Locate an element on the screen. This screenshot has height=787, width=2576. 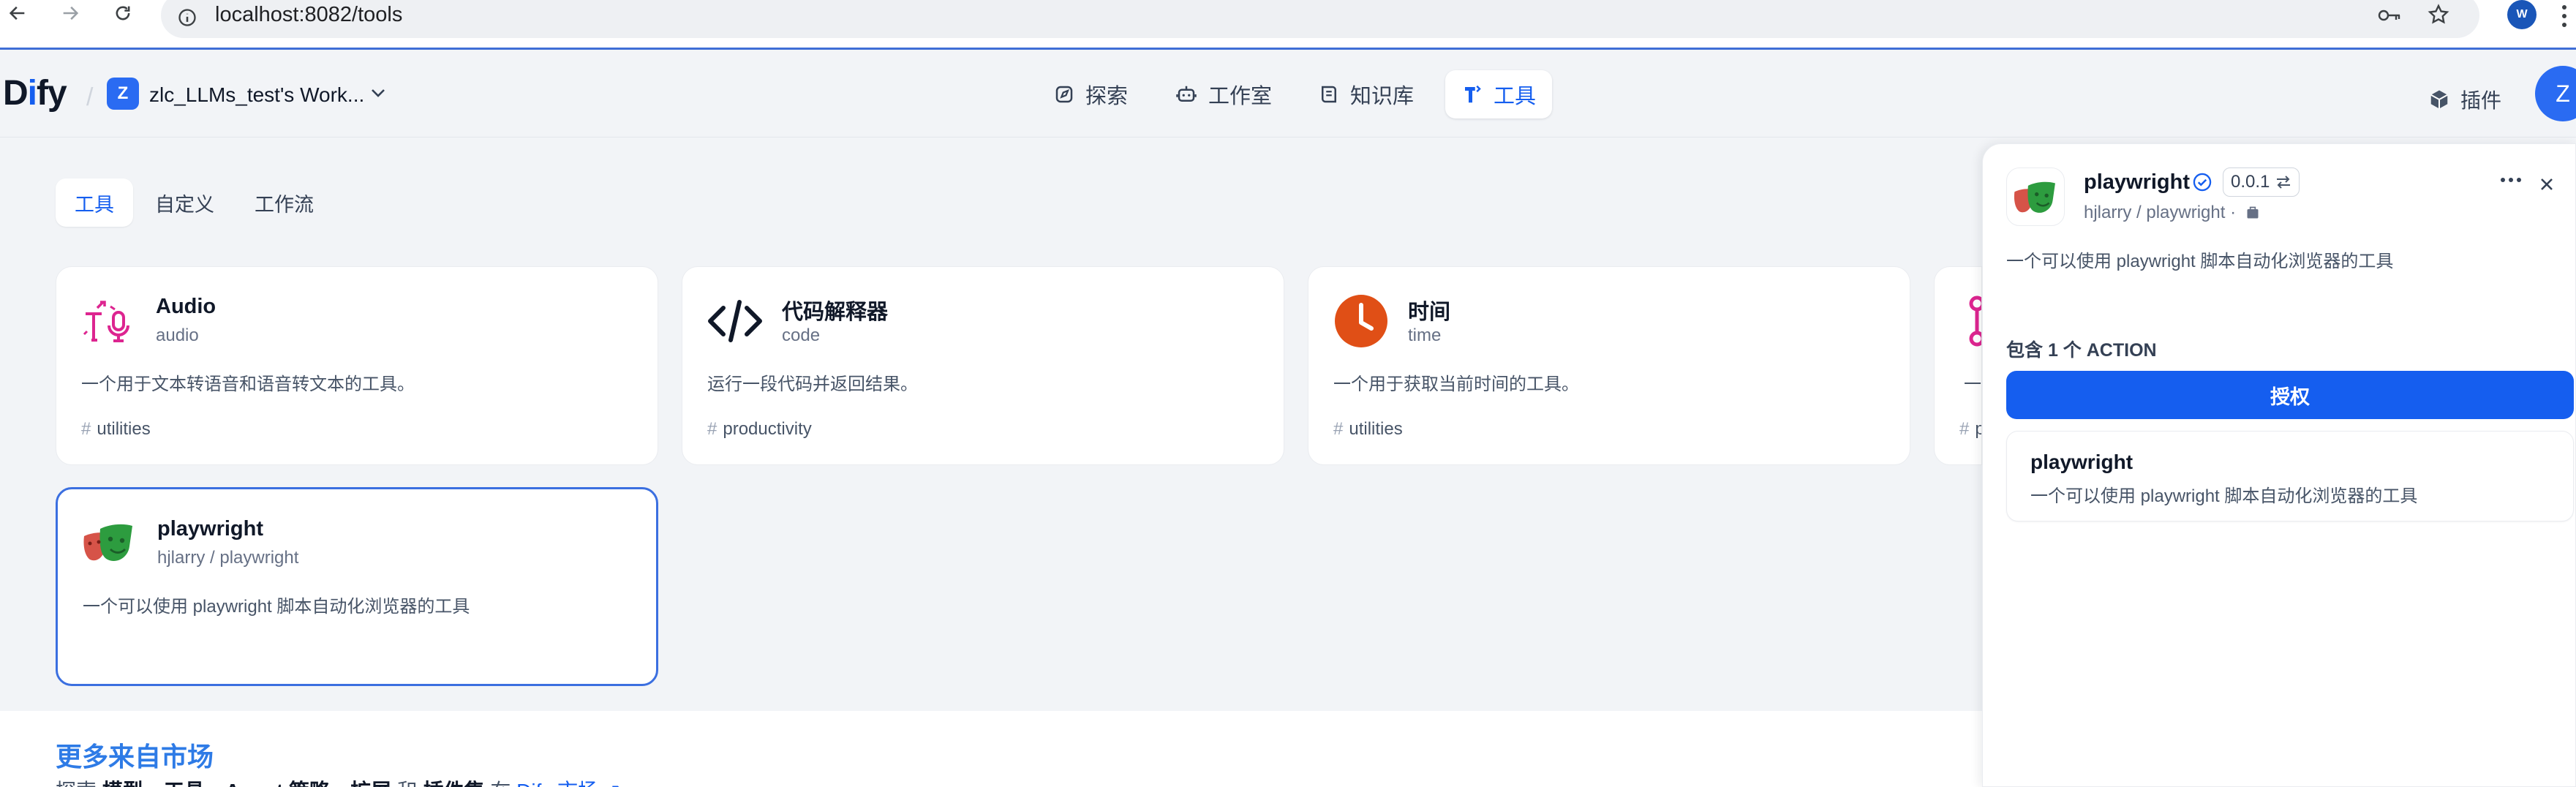
authorize-button: 授权 is located at coordinates (2290, 395).